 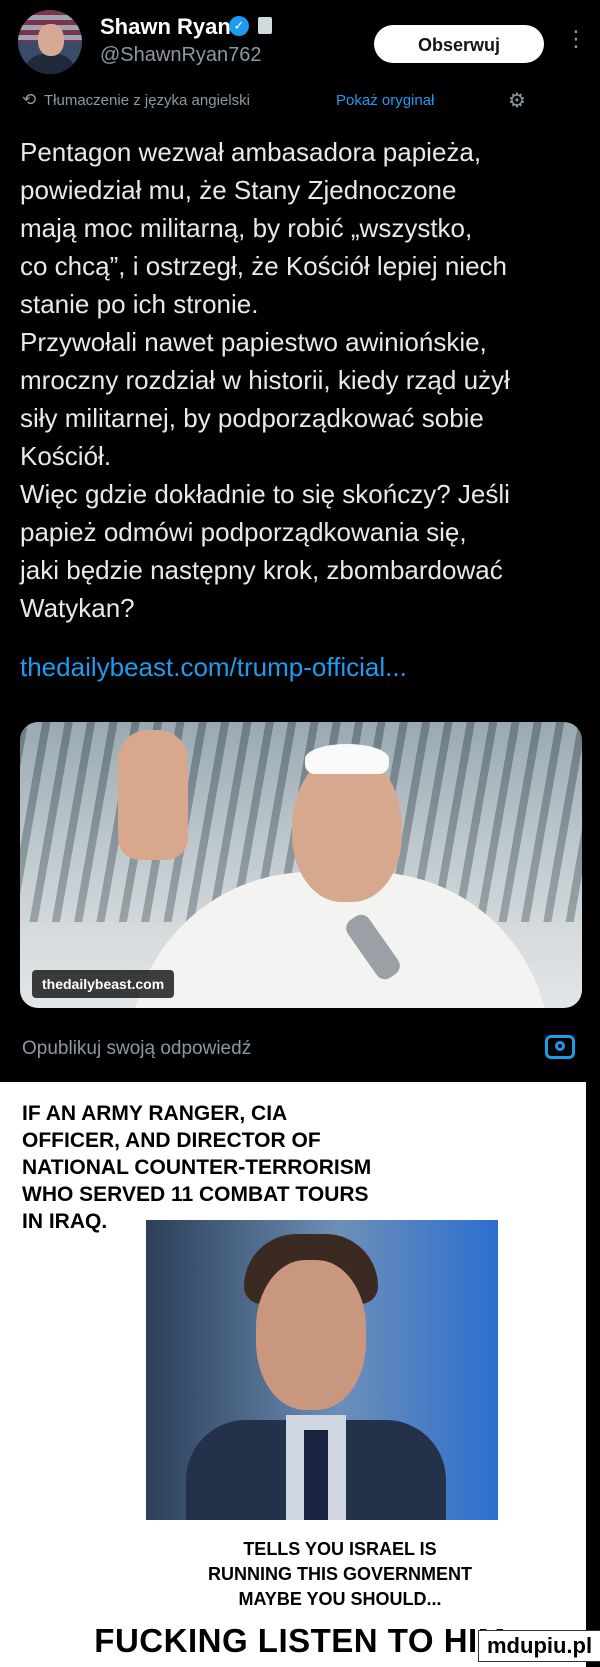 What do you see at coordinates (103, 984) in the screenshot?
I see `card-domain-badge: thedailybeast.com` at bounding box center [103, 984].